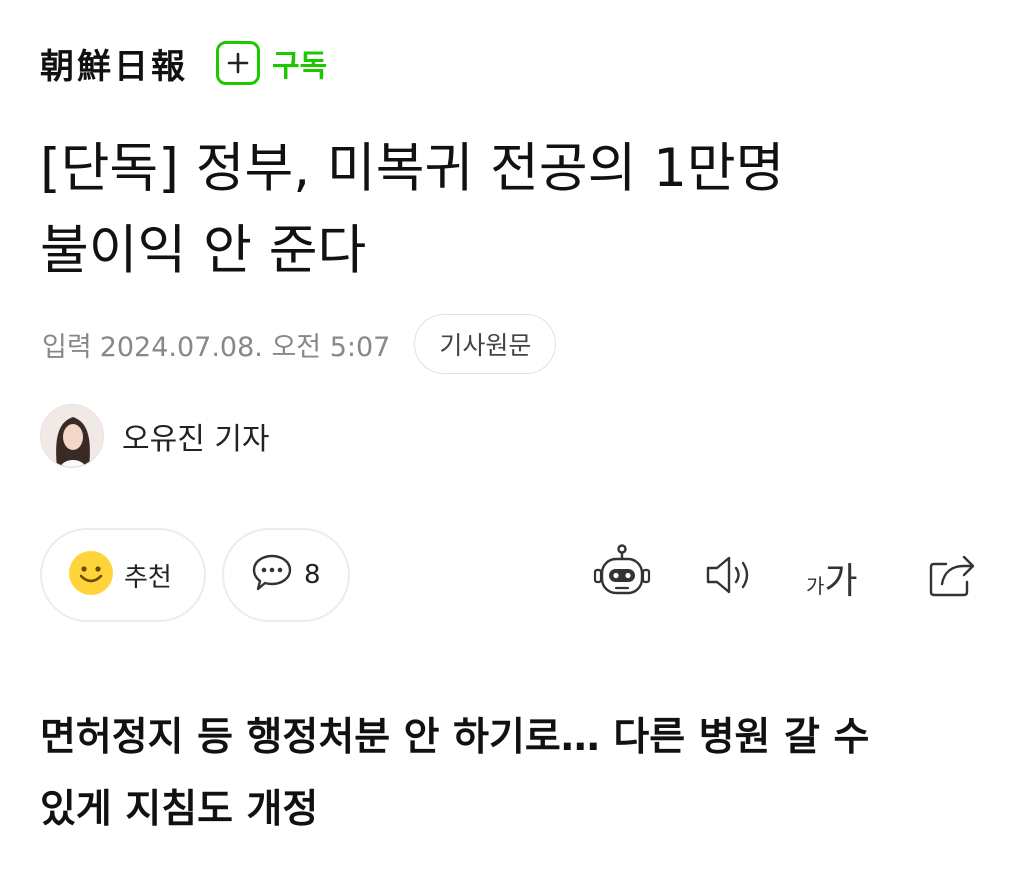 The image size is (1024, 877). I want to click on font-size-button: 가 가, so click(832, 578).